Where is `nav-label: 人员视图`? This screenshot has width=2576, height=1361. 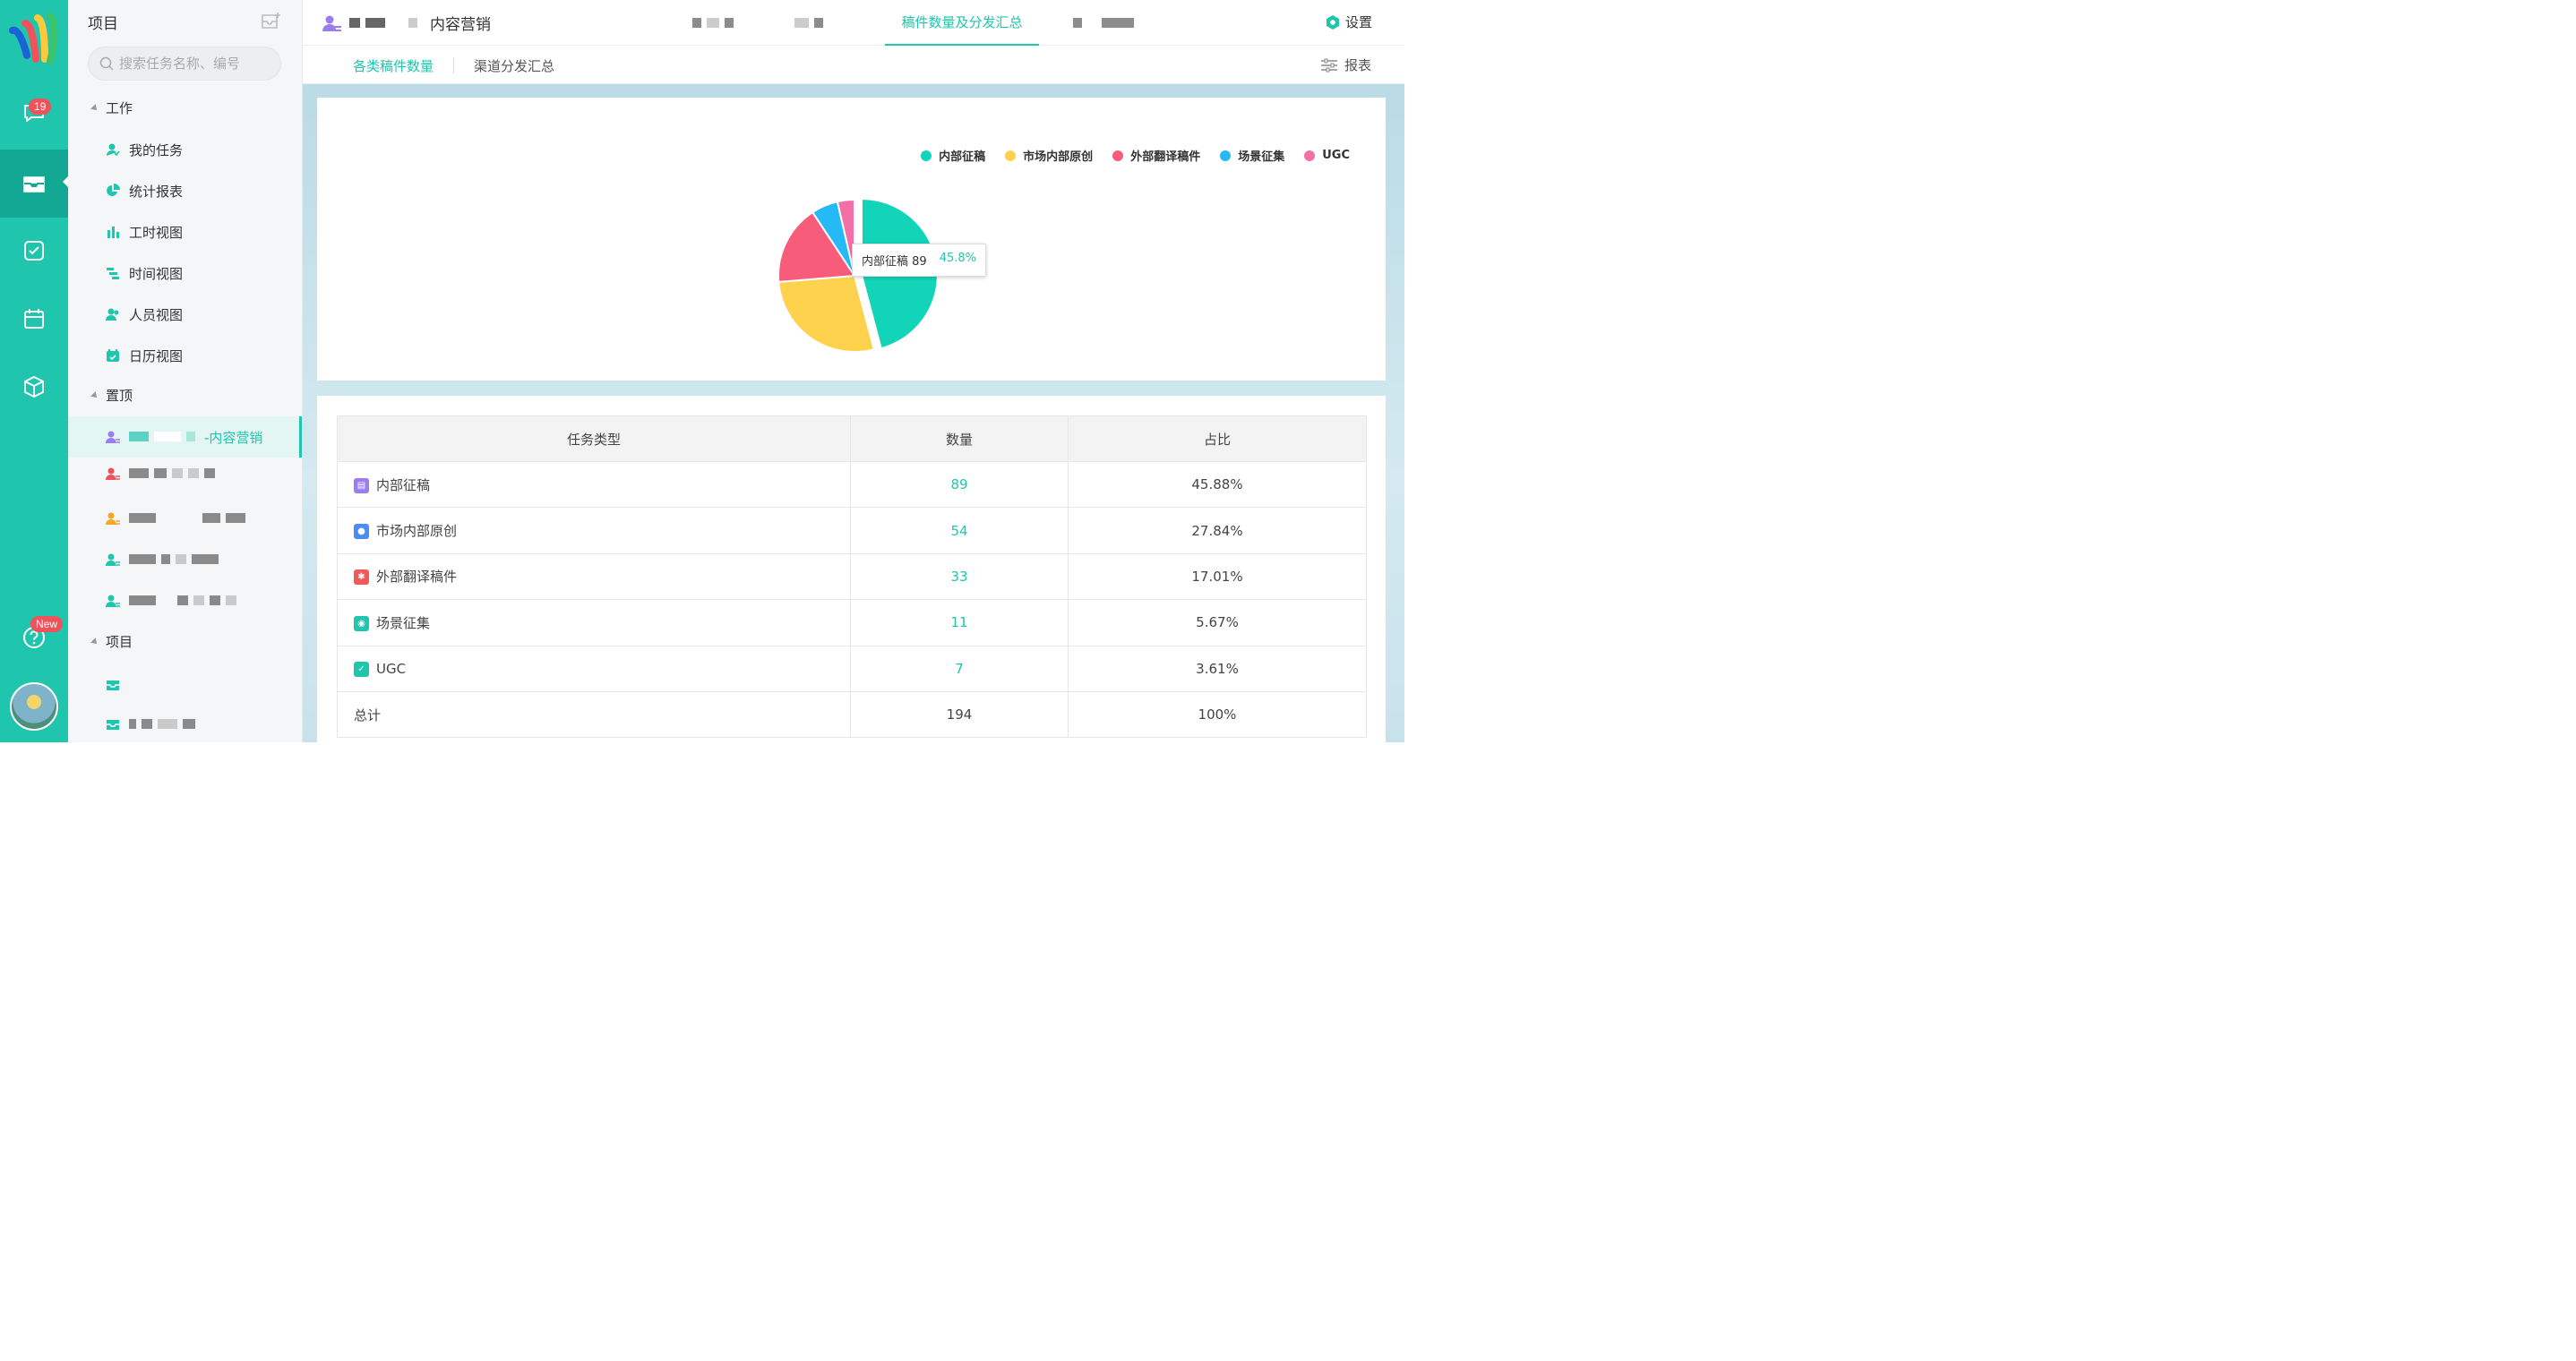 nav-label: 人员视图 is located at coordinates (156, 314).